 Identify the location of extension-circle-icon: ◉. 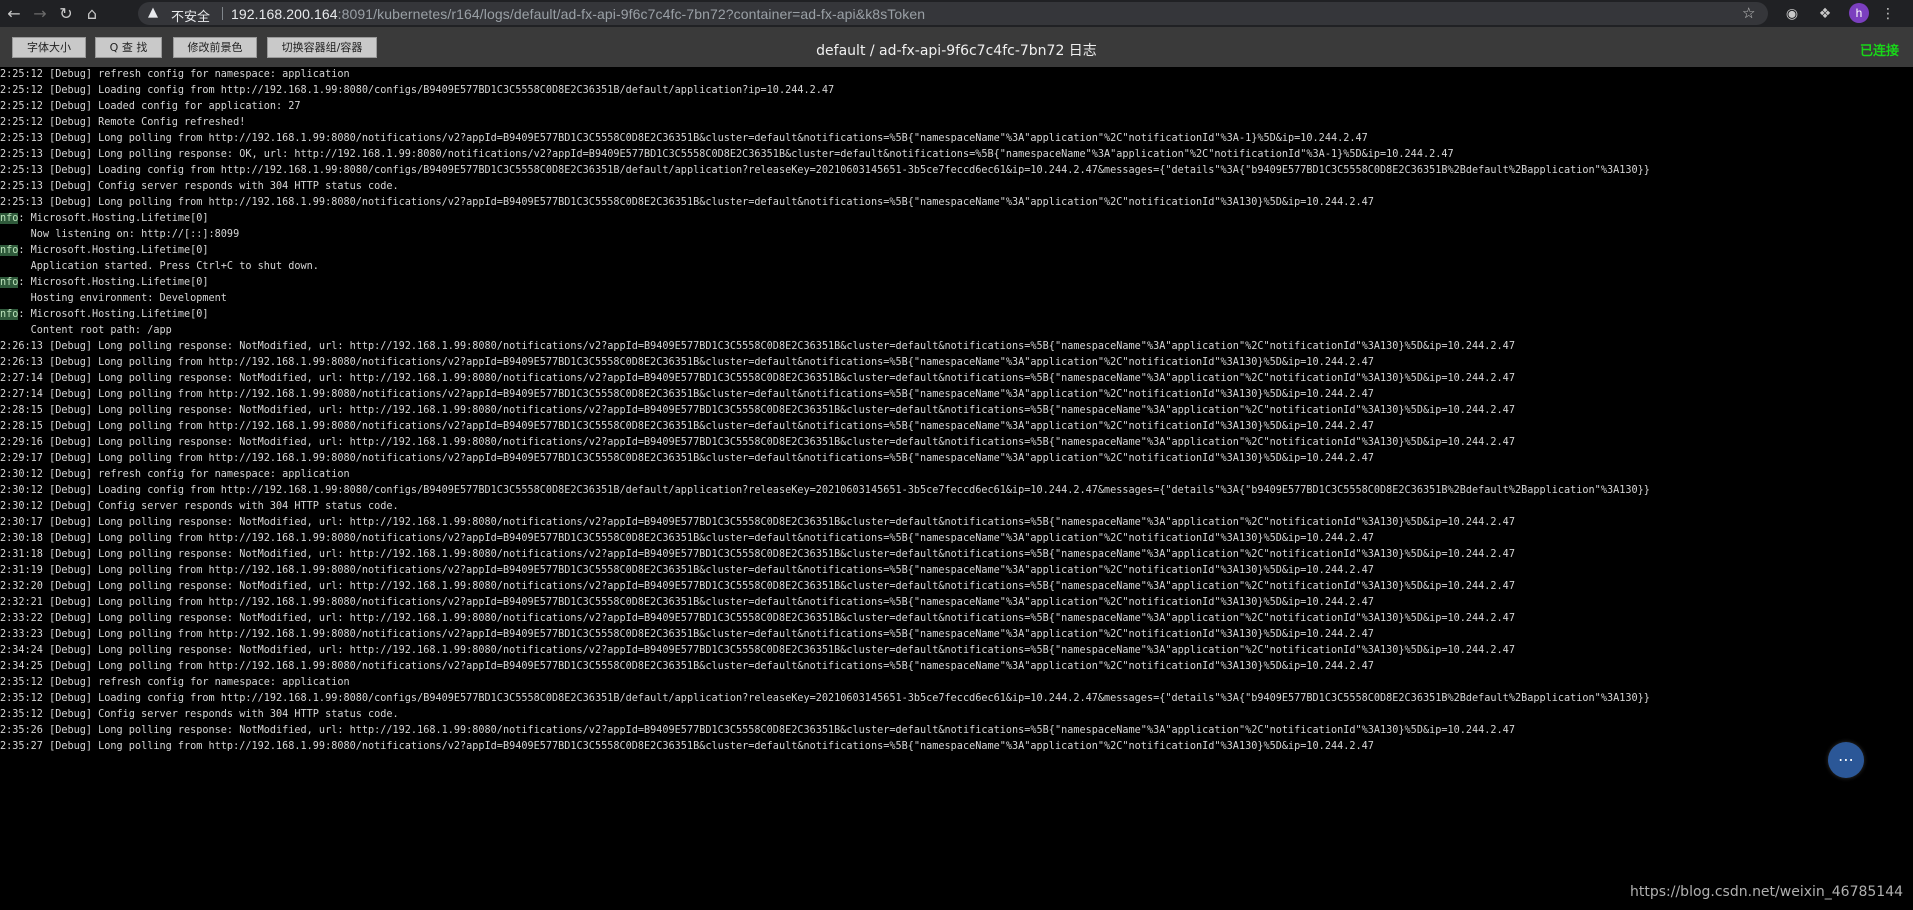
(1792, 14).